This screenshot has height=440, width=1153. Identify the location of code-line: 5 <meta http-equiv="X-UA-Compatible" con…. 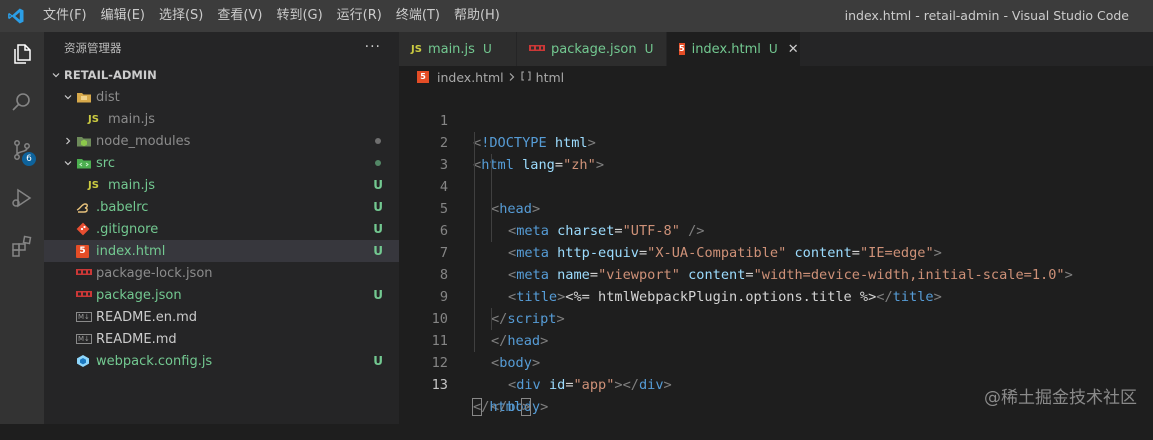
(776, 218).